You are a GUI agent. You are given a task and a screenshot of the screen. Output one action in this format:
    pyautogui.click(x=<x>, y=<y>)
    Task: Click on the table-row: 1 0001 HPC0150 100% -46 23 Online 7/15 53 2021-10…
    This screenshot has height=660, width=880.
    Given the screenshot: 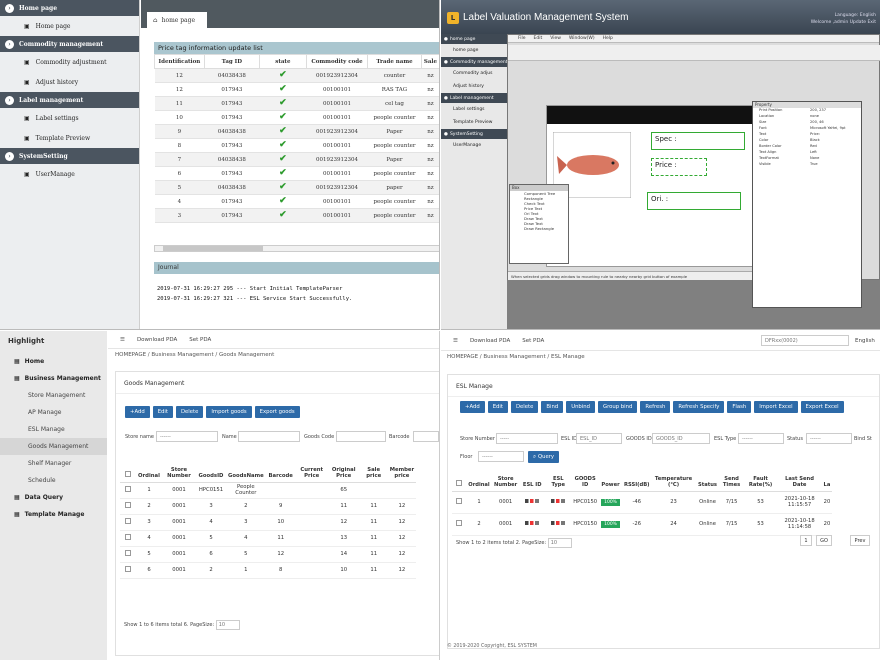 What is the action you would take?
    pyautogui.click(x=642, y=502)
    